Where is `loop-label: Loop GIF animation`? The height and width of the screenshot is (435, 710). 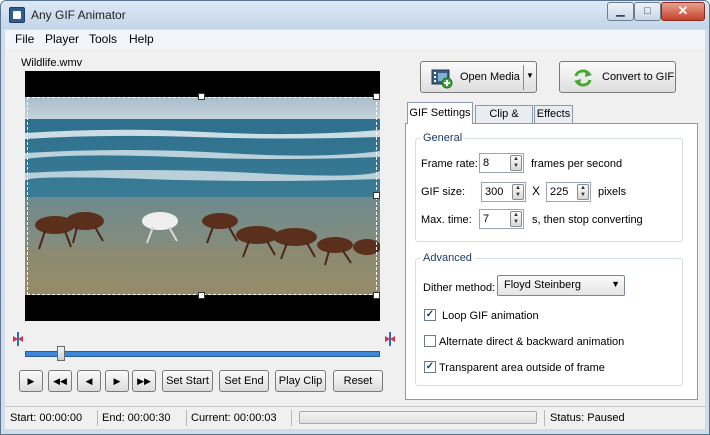 loop-label: Loop GIF animation is located at coordinates (490, 316).